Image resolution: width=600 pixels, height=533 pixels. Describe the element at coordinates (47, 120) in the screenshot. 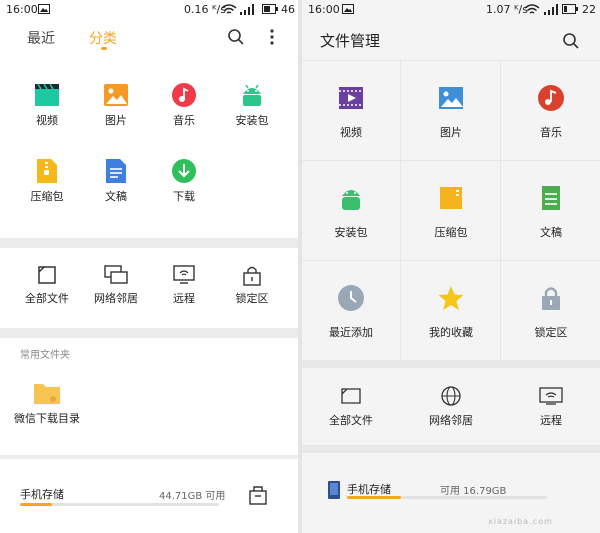

I see `category-label: 视频` at that location.